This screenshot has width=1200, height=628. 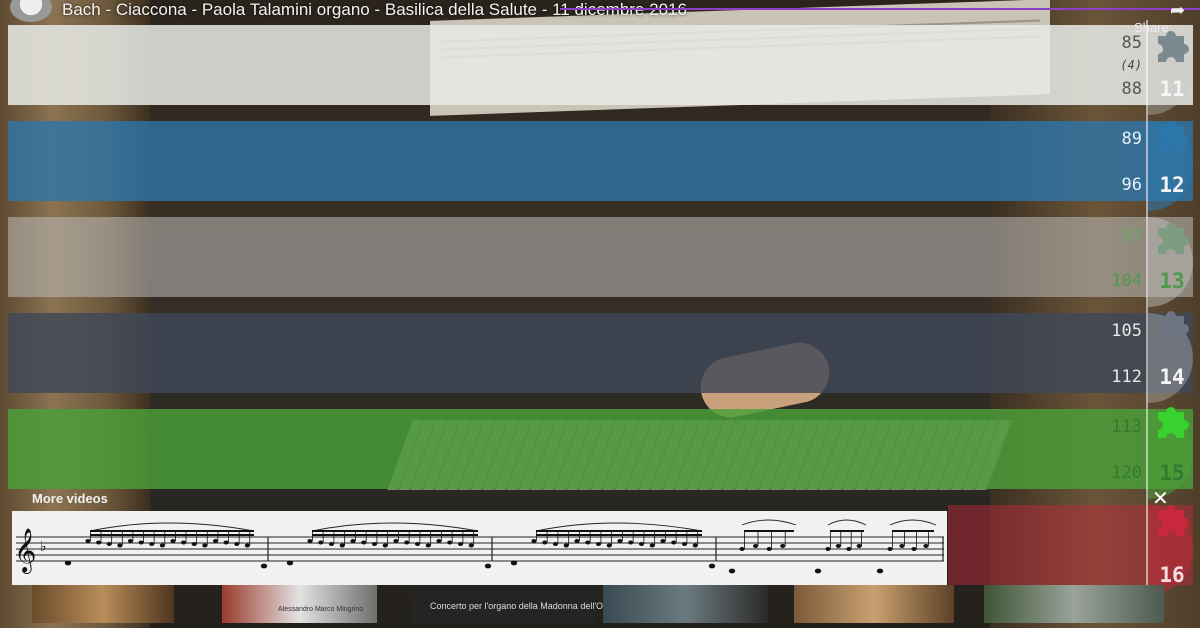 I want to click on measure-start-13: 97, so click(x=1131, y=236).